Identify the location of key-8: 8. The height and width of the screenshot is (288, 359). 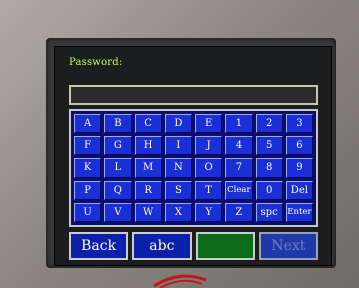
(269, 168).